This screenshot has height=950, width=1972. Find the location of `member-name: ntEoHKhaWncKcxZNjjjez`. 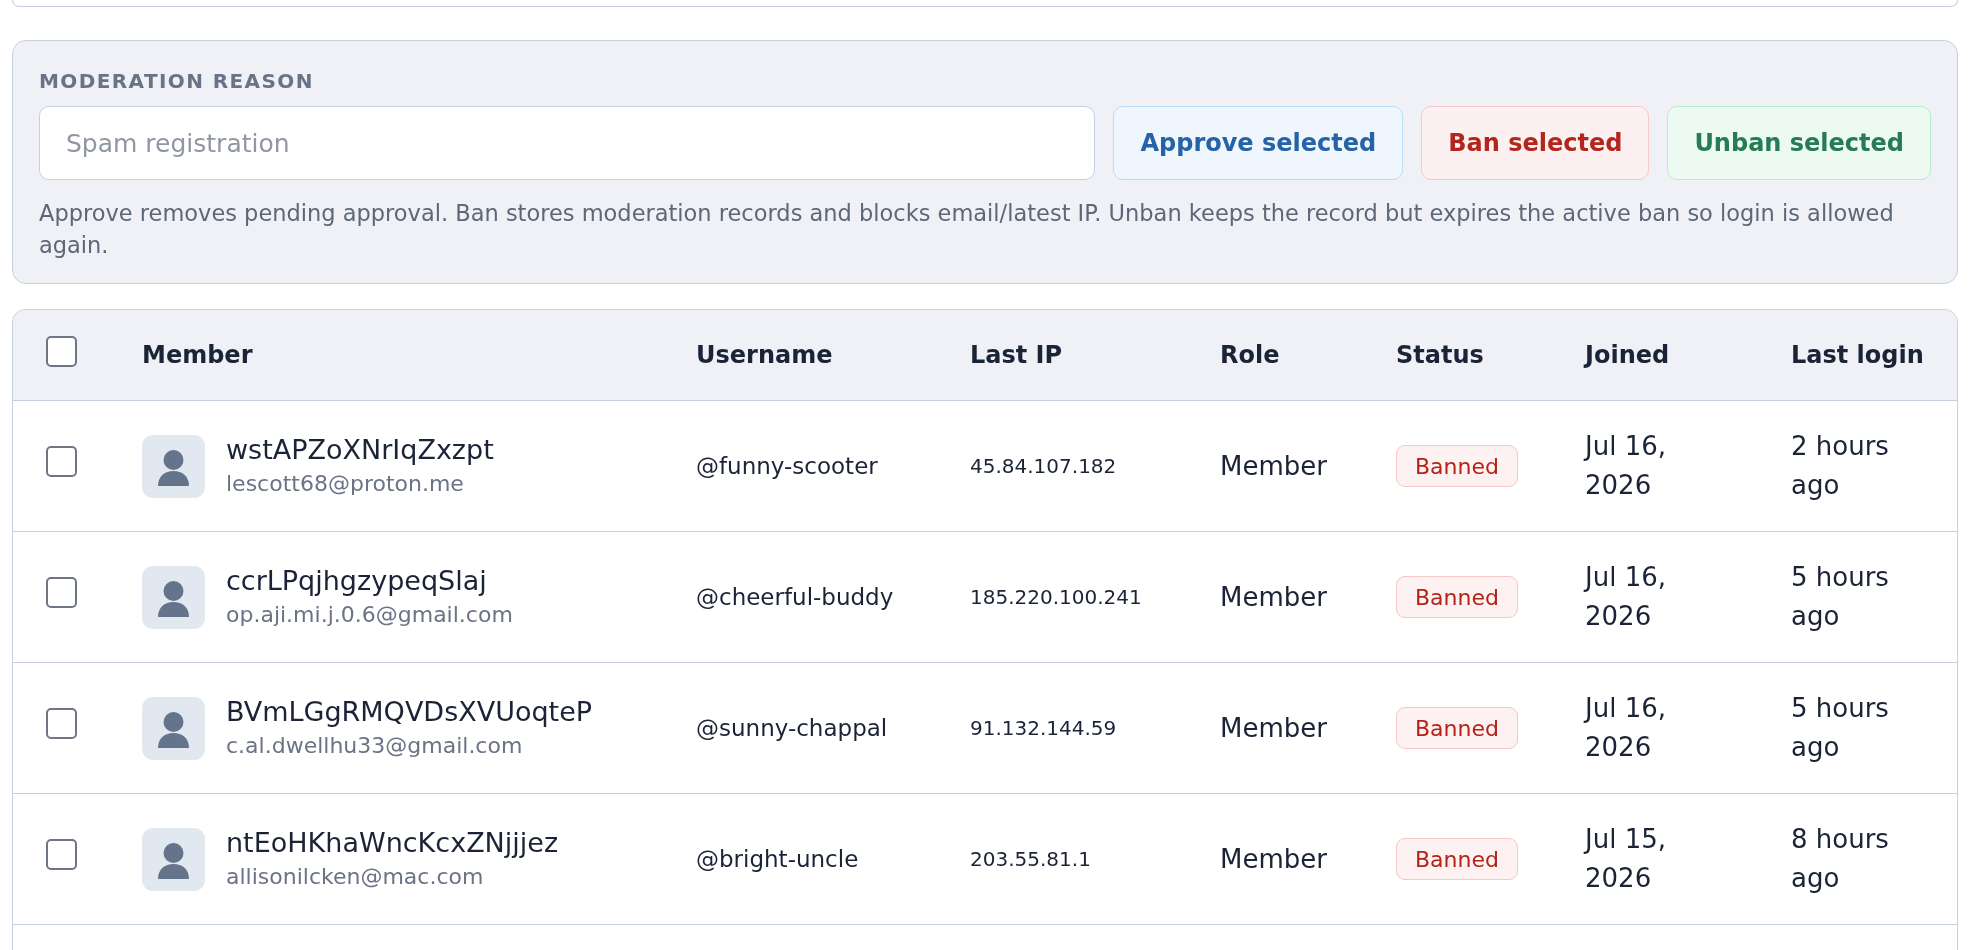

member-name: ntEoHKhaWncKcxZNjjjez is located at coordinates (392, 843).